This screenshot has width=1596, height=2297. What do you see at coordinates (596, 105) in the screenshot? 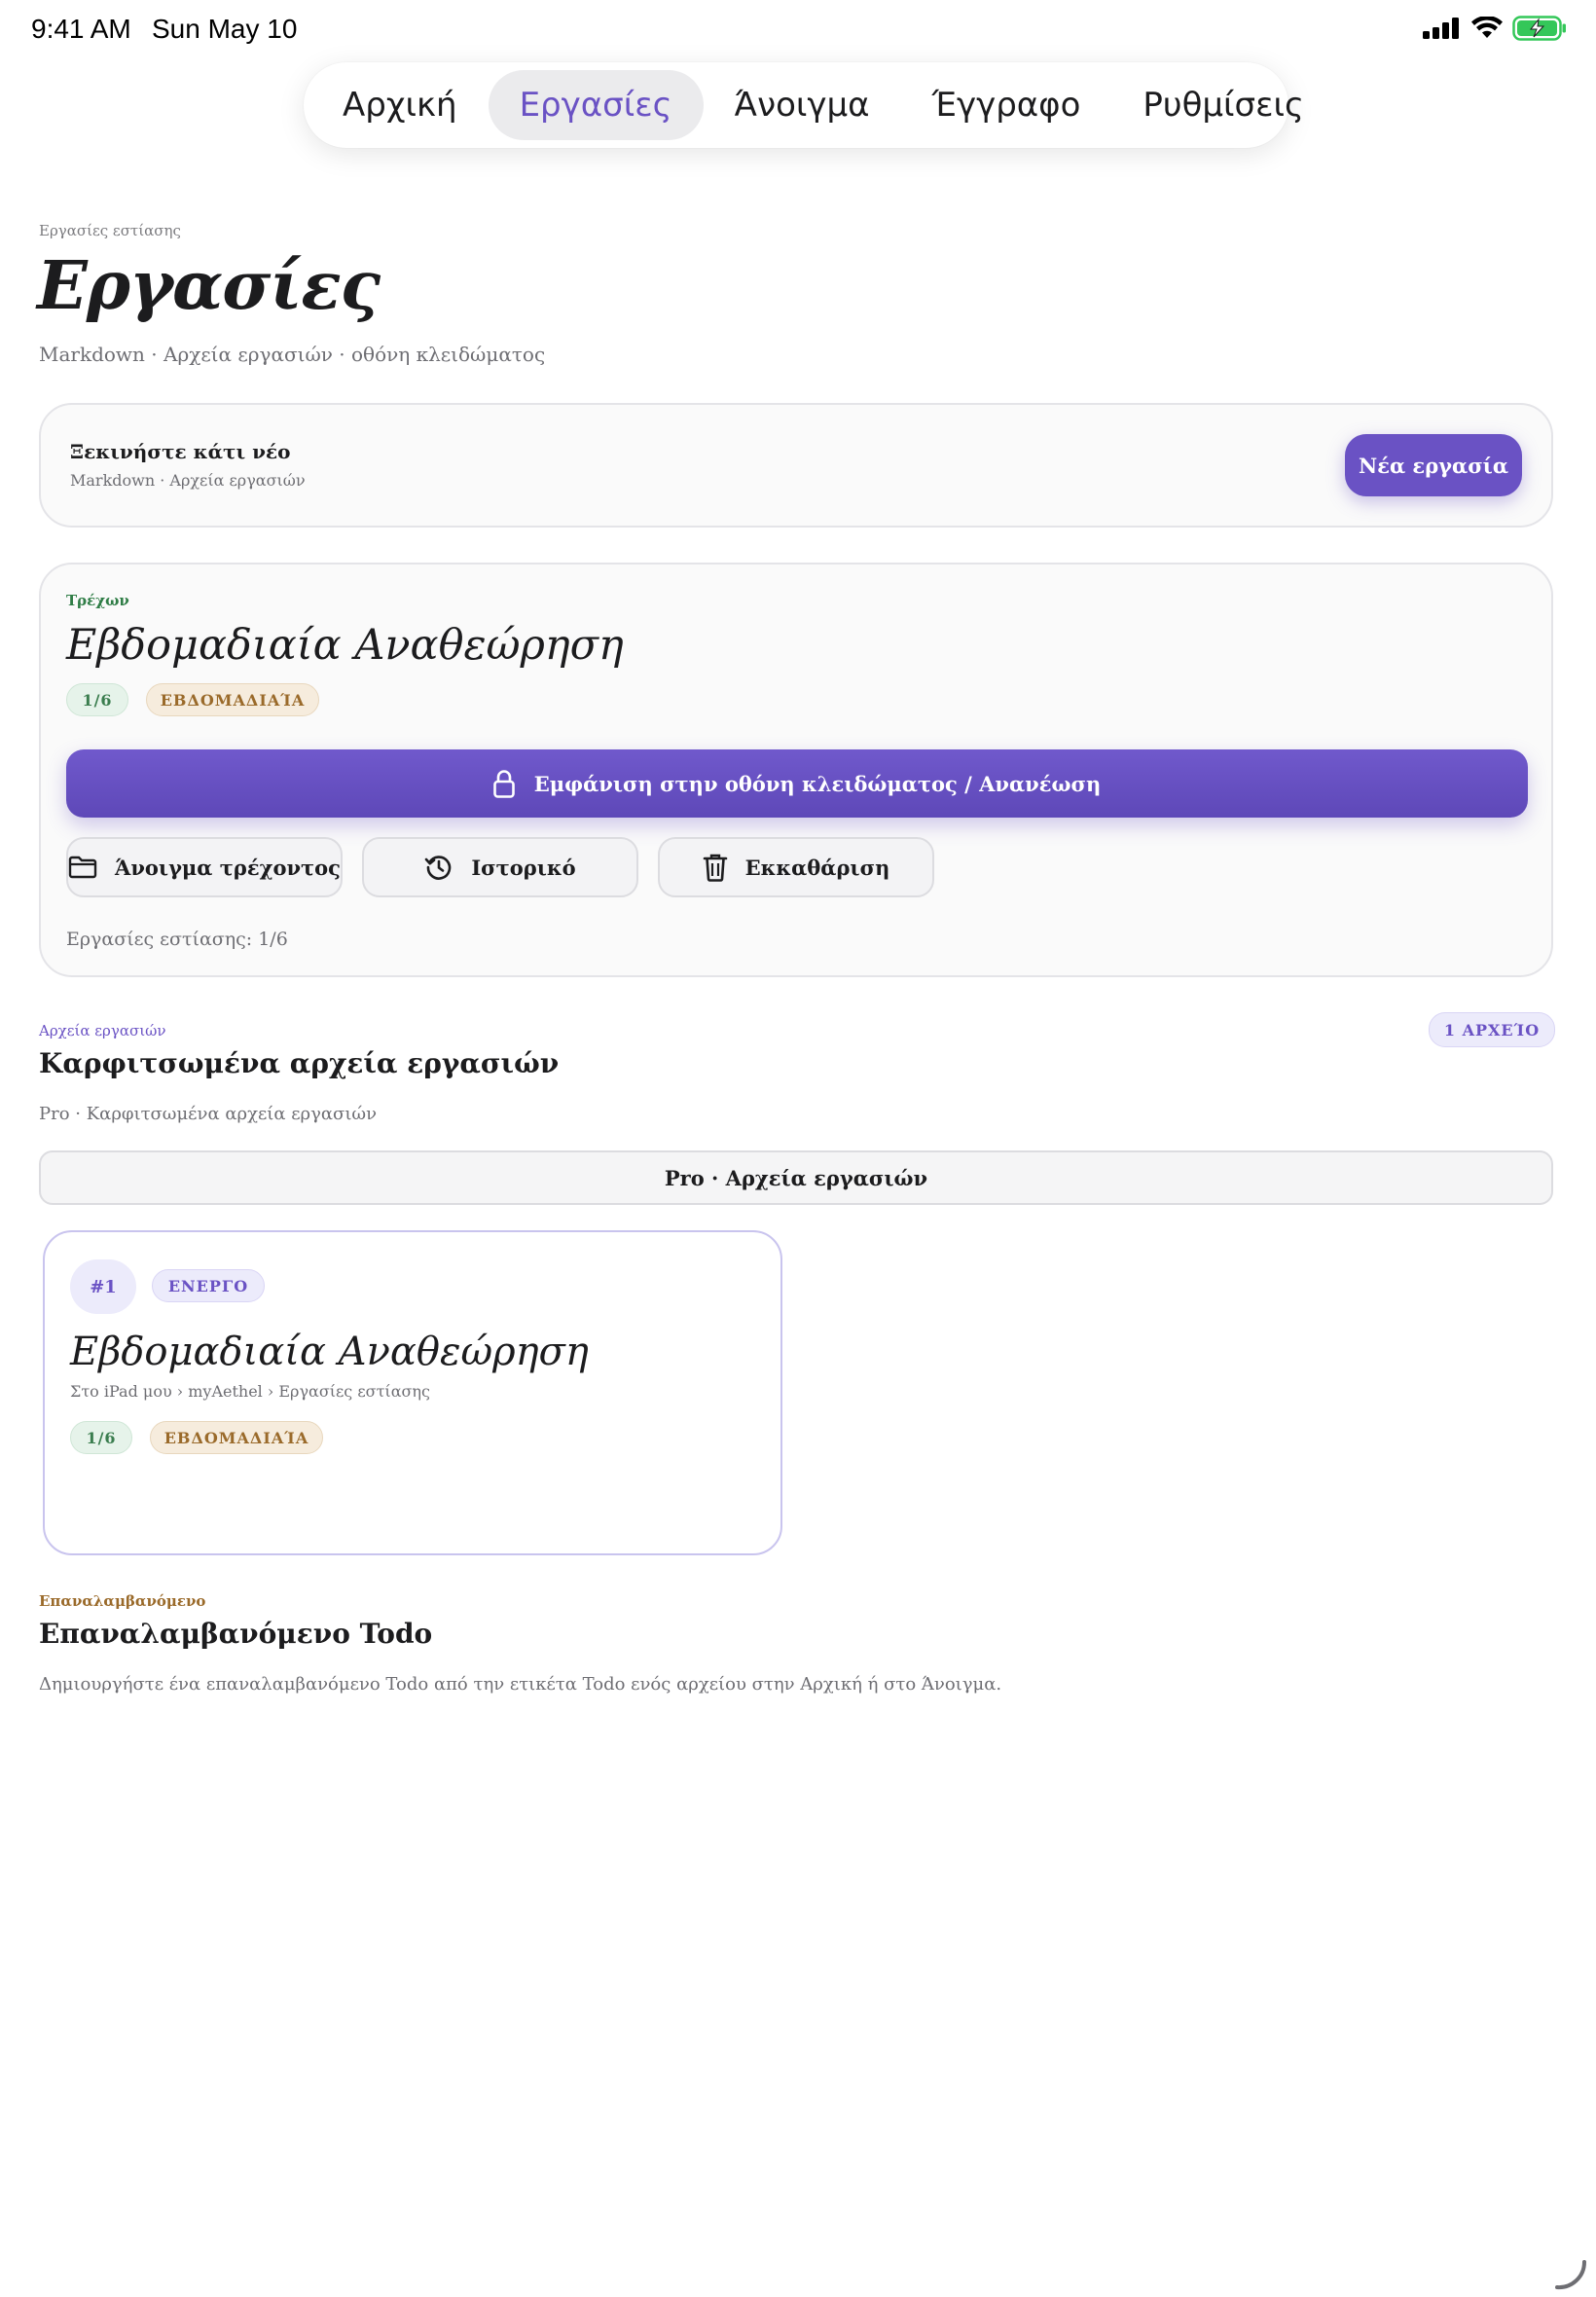
I see `tab-tasks: Εργασίες` at bounding box center [596, 105].